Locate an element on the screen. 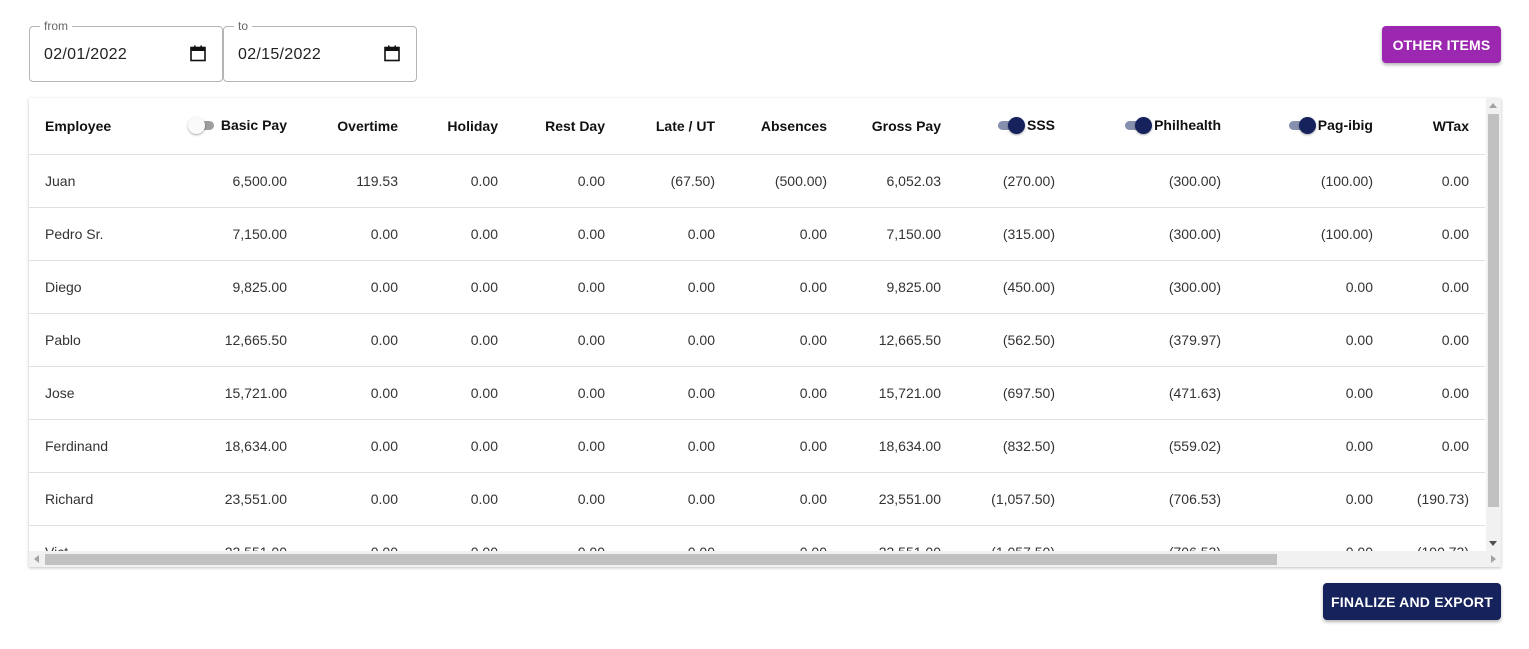 Image resolution: width=1529 pixels, height=649 pixels. column-header: Rest Day is located at coordinates (551, 126).